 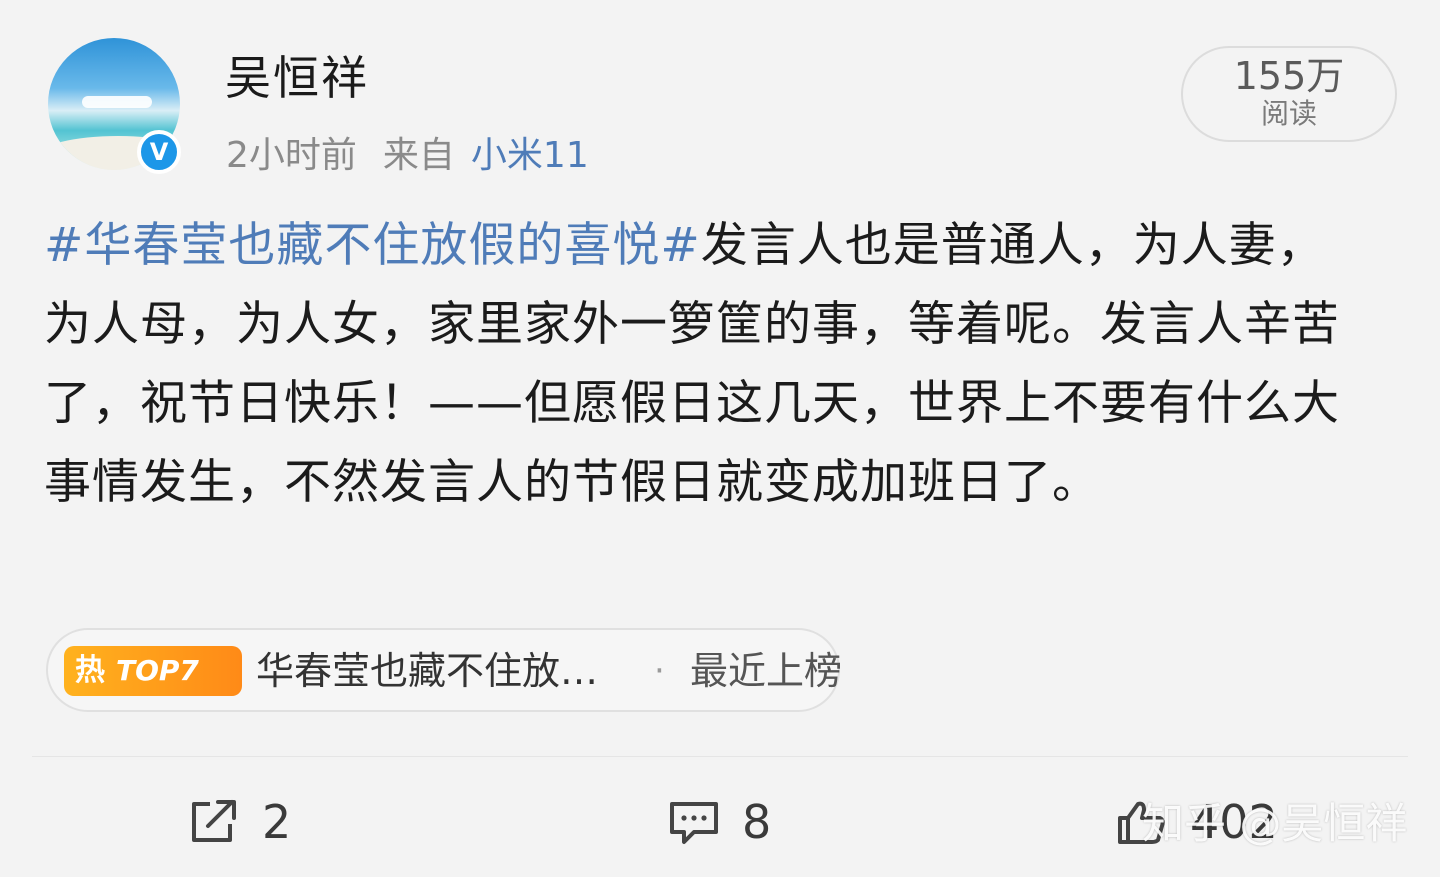 I want to click on read-count: 155万, so click(x=1289, y=76).